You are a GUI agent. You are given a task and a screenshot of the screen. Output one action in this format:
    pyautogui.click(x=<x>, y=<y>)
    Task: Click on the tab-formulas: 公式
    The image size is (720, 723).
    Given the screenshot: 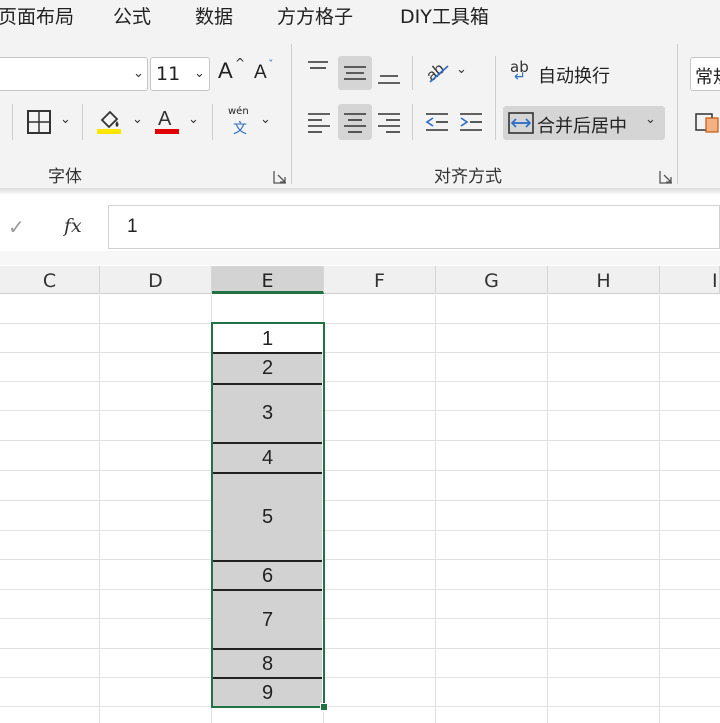 What is the action you would take?
    pyautogui.click(x=132, y=15)
    